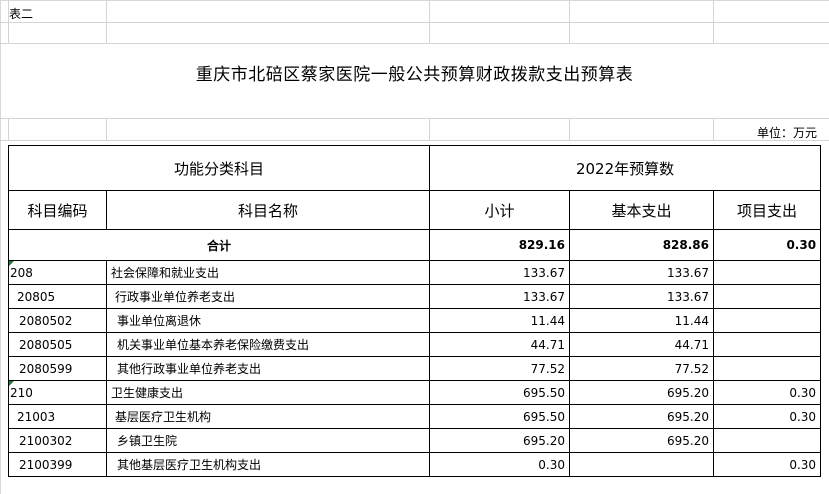 This screenshot has height=494, width=829. I want to click on table-row: 2080505 机关事业单位基本养老保险缴费支出 44.71 44.71, so click(415, 344).